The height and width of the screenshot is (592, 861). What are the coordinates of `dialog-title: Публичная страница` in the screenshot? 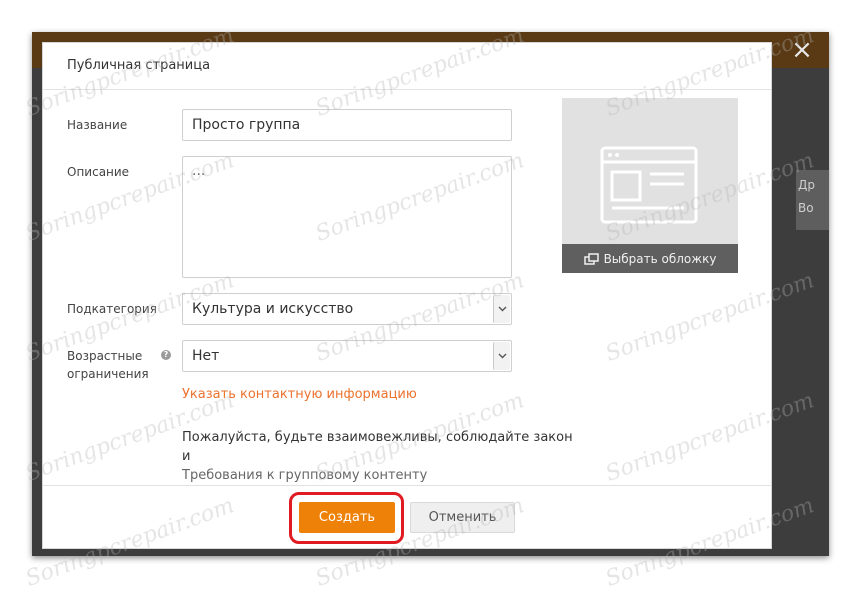 It's located at (139, 65).